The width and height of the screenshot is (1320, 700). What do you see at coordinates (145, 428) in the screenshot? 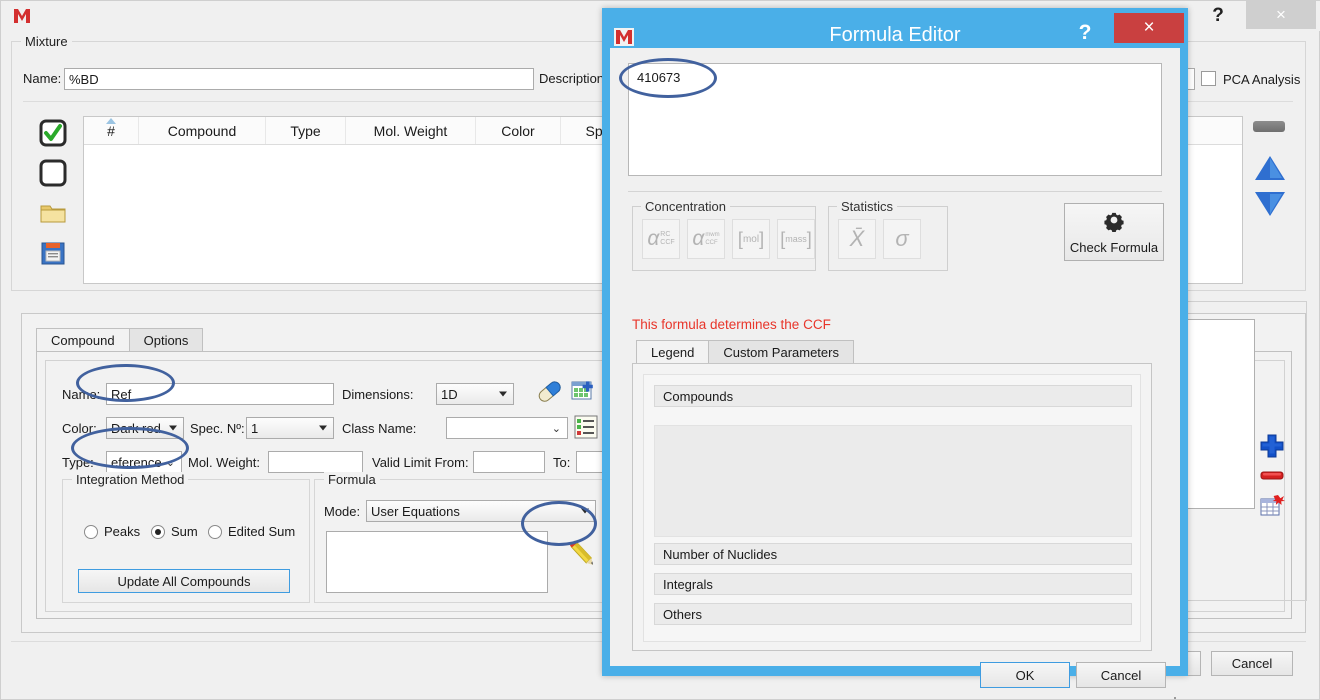
I see `compound-color-dropdown: Dark red` at bounding box center [145, 428].